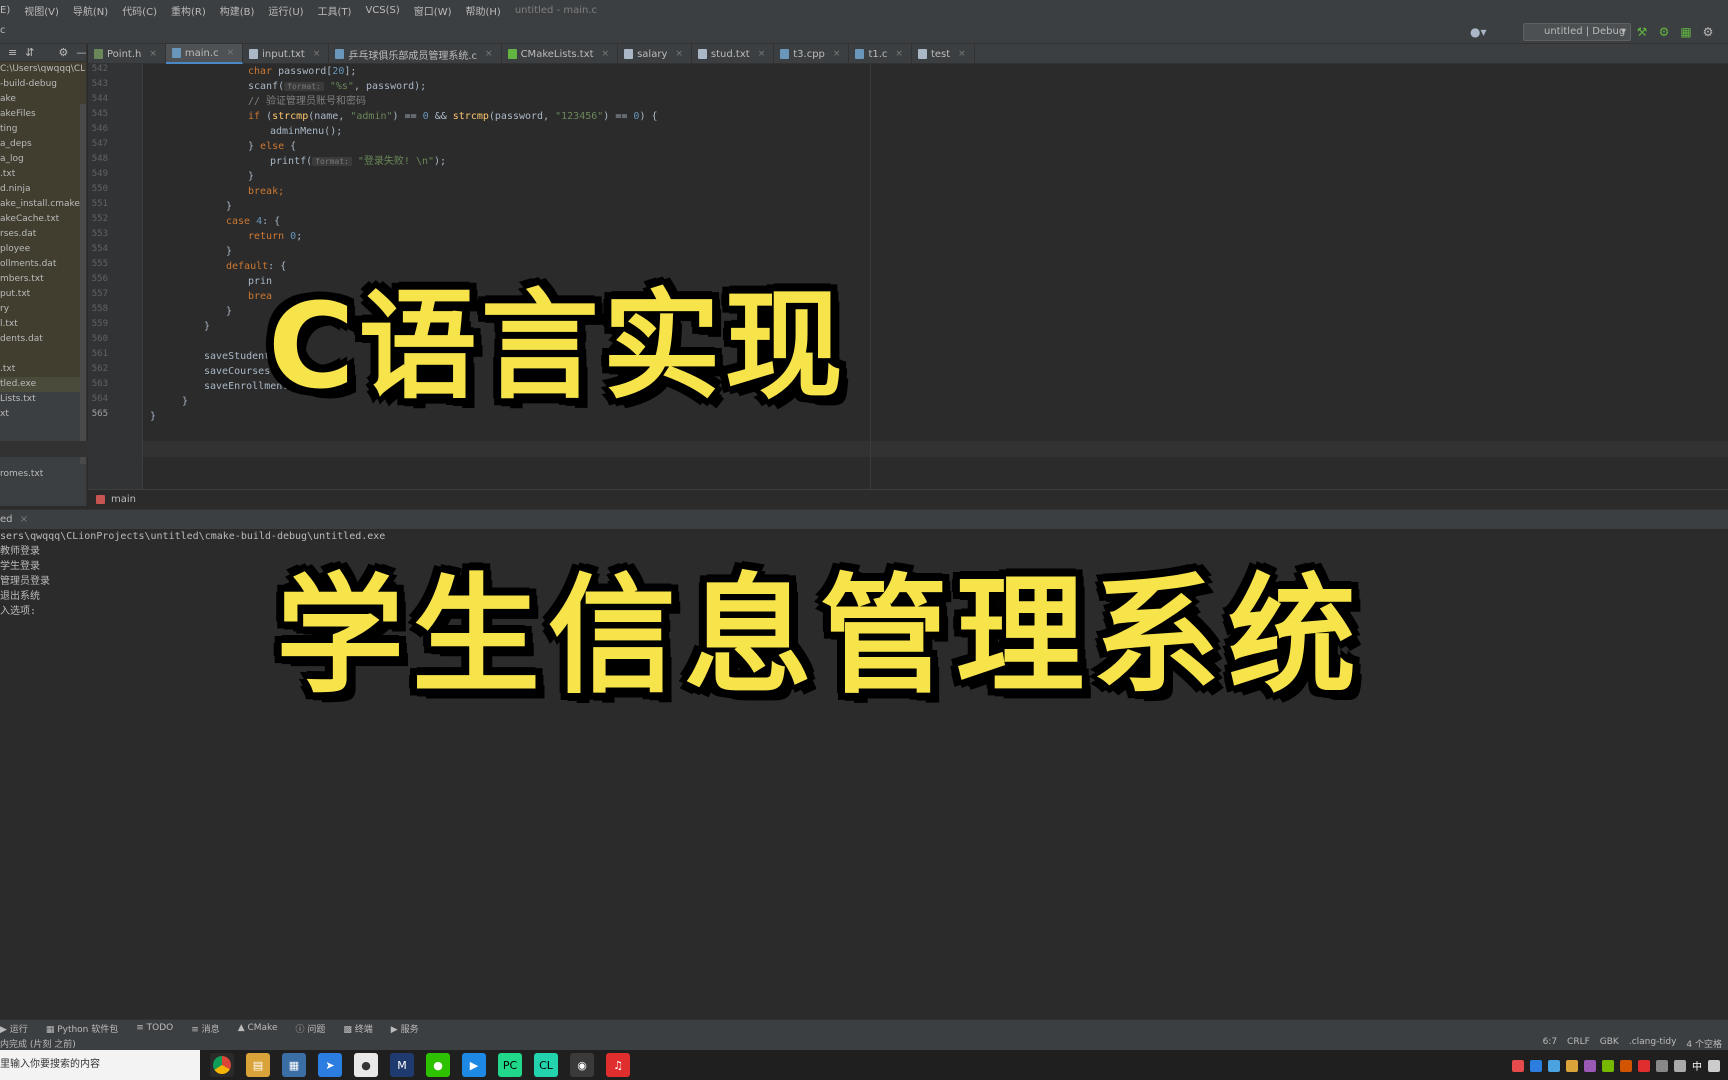 The height and width of the screenshot is (1080, 1728). Describe the element at coordinates (258, 1028) in the screenshot. I see `tool-cmake: ▲ CMake` at that location.